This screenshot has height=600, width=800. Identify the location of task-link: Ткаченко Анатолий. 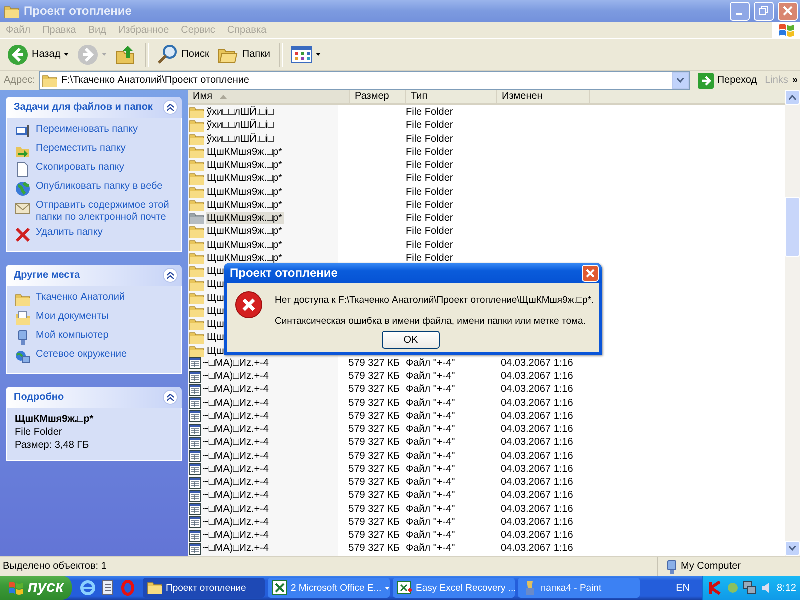
(81, 298).